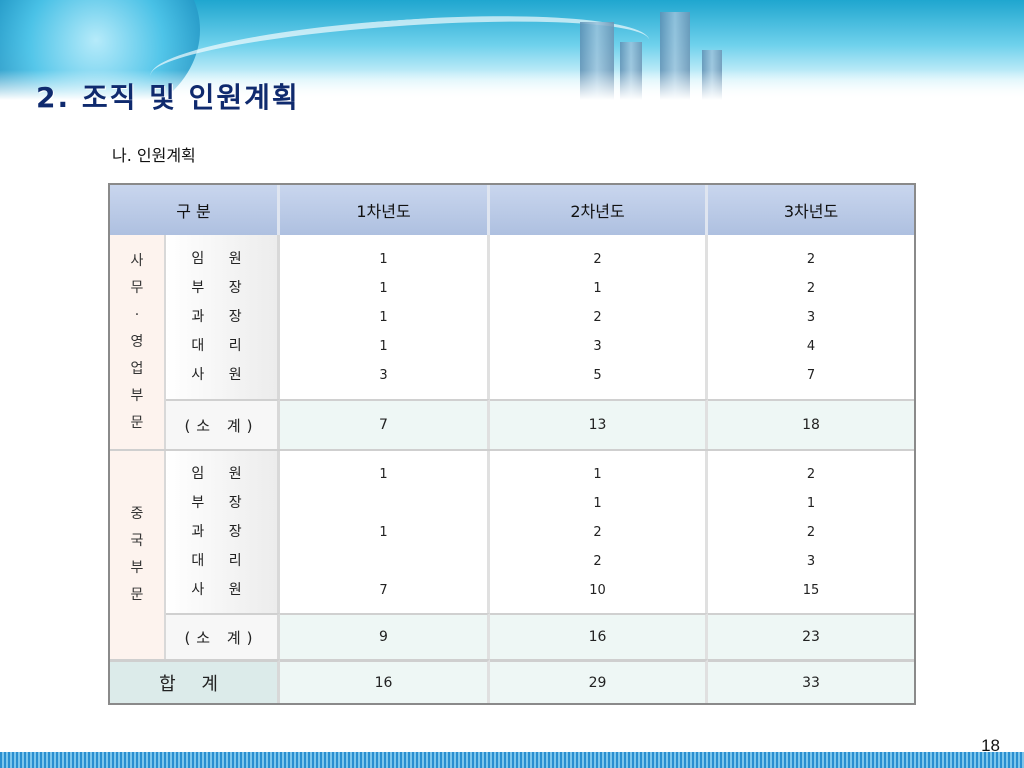 The height and width of the screenshot is (768, 1024). Describe the element at coordinates (137, 260) in the screenshot. I see `group-label-char: 사` at that location.